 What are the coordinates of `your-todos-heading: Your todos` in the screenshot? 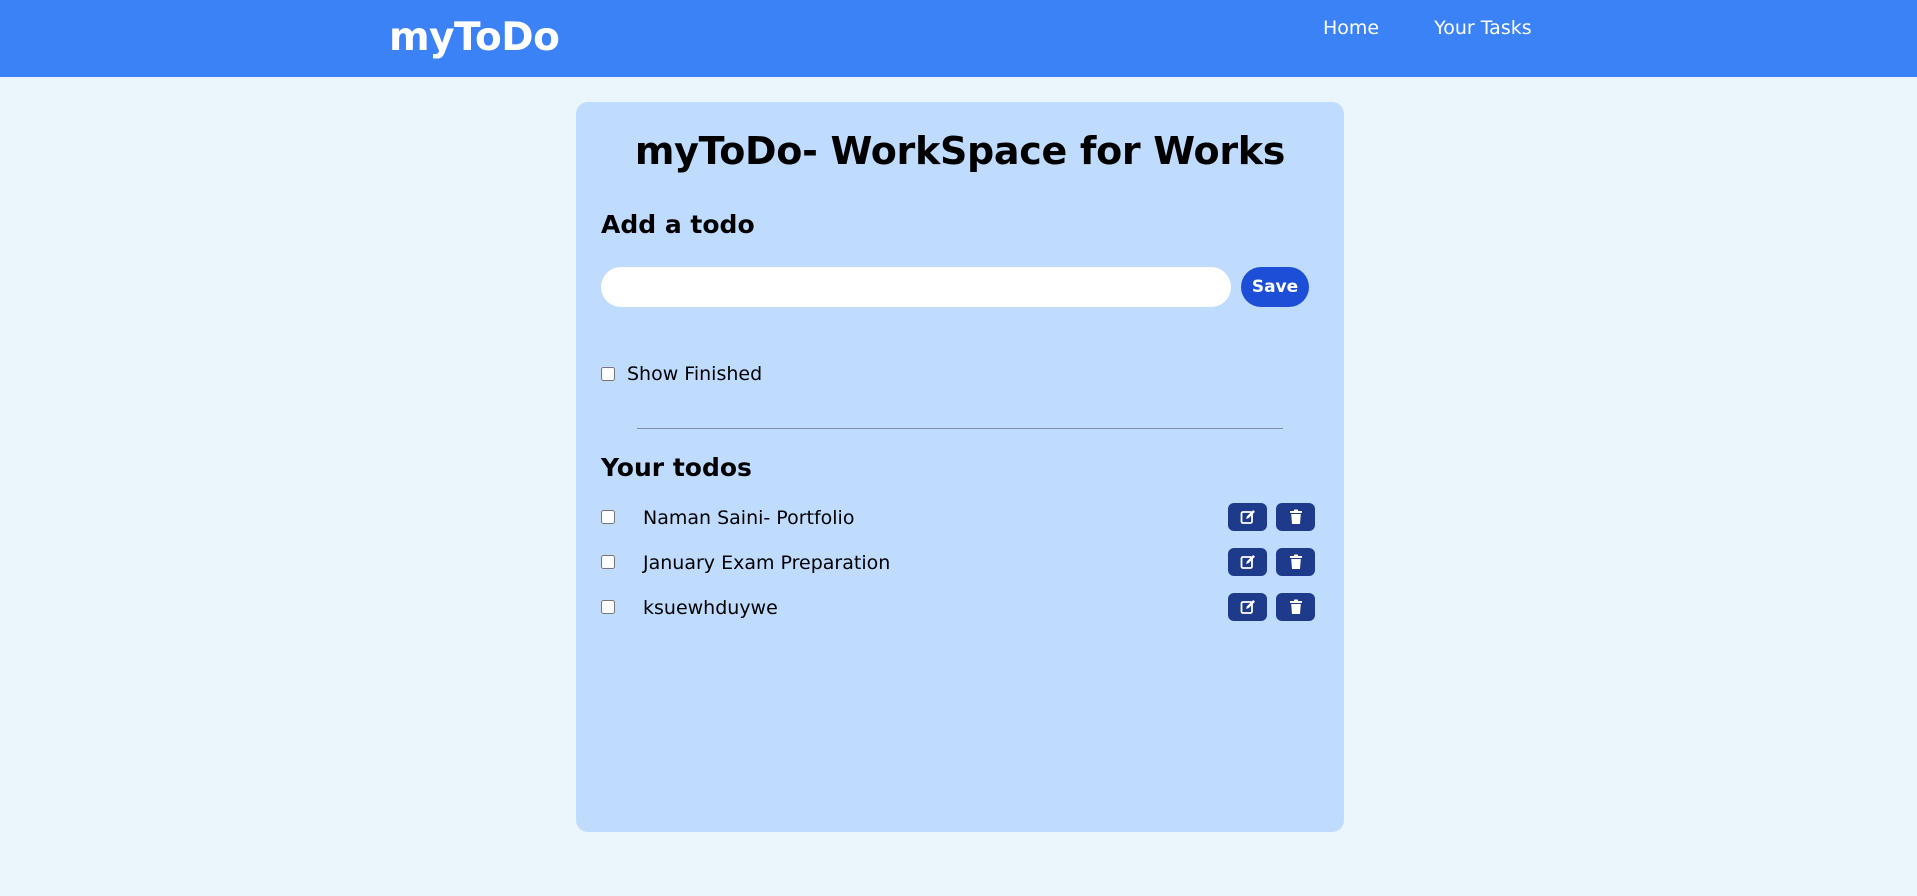 It's located at (676, 467).